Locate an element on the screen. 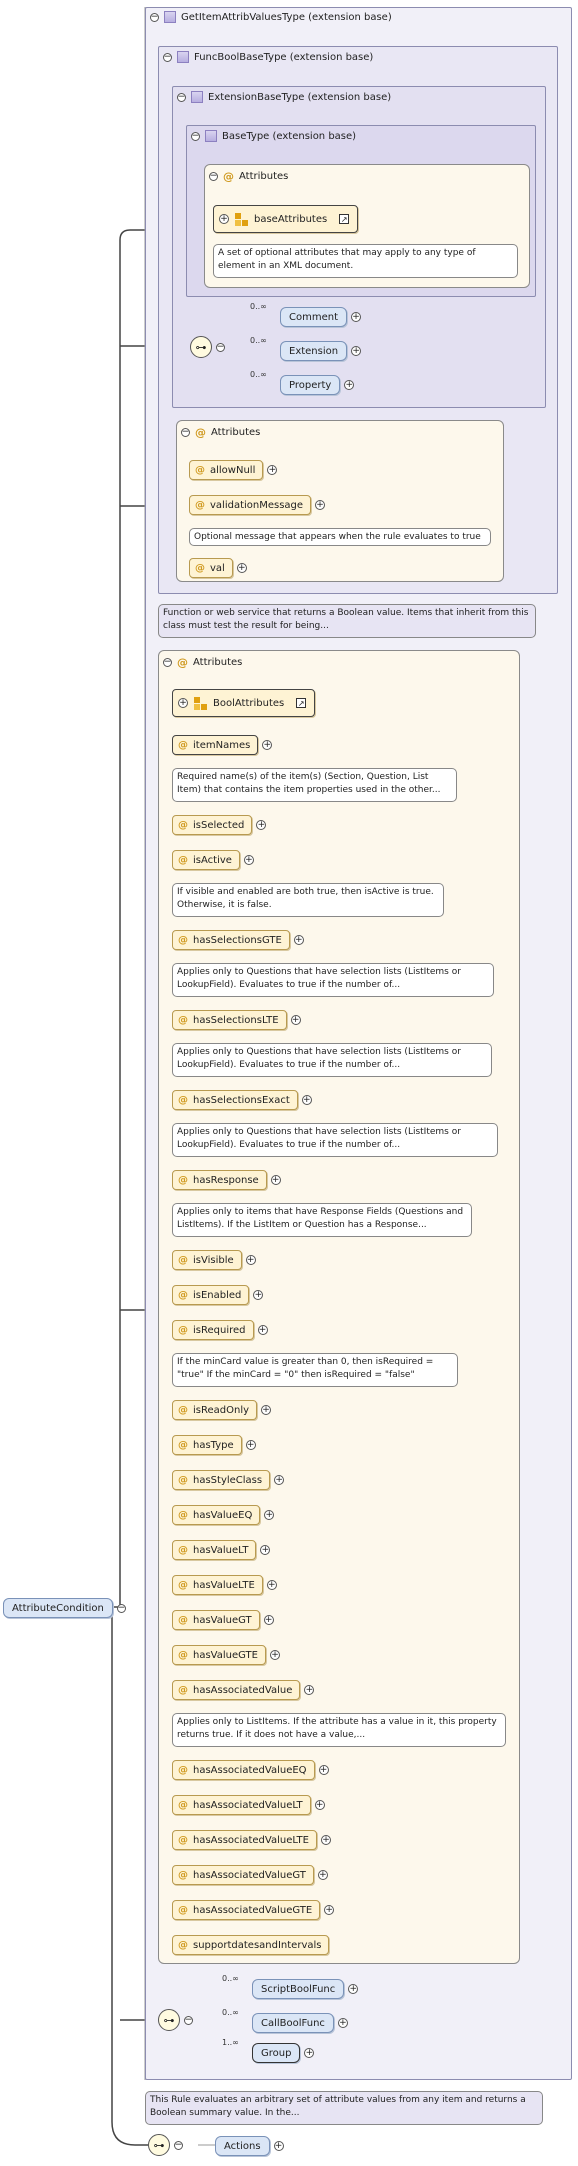 The width and height of the screenshot is (578, 2166). attr-has-associated-value-lt: @ hasAssociatedValueLT + is located at coordinates (248, 1805).